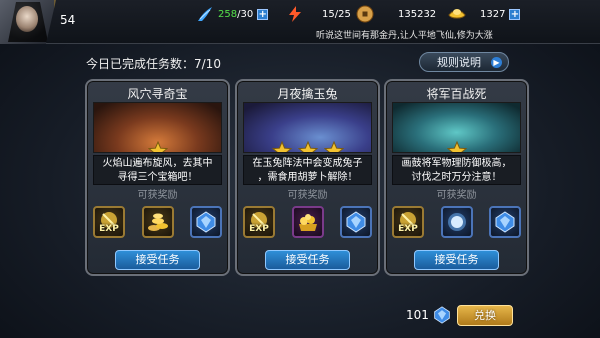 This screenshot has height=338, width=600. What do you see at coordinates (157, 163) in the screenshot?
I see `task-description-line: 火焰山遍布旋风，去其中` at bounding box center [157, 163].